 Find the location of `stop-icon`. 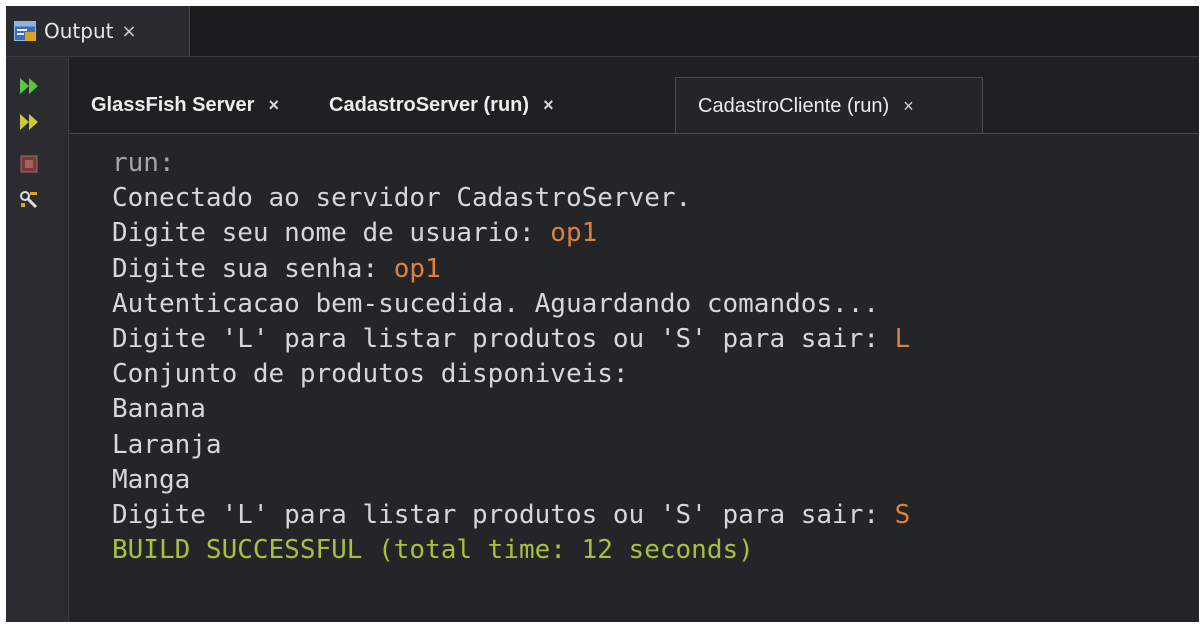

stop-icon is located at coordinates (29, 164).